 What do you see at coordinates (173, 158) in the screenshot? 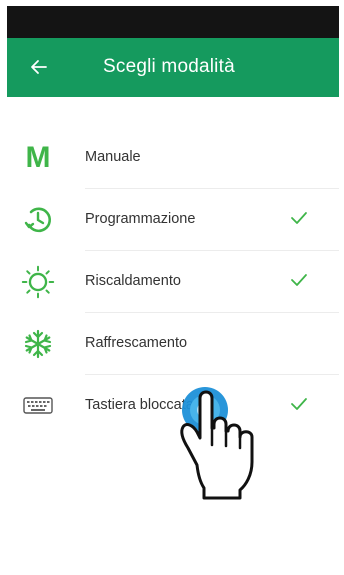
I see `mode-item-manuale: M Manuale` at bounding box center [173, 158].